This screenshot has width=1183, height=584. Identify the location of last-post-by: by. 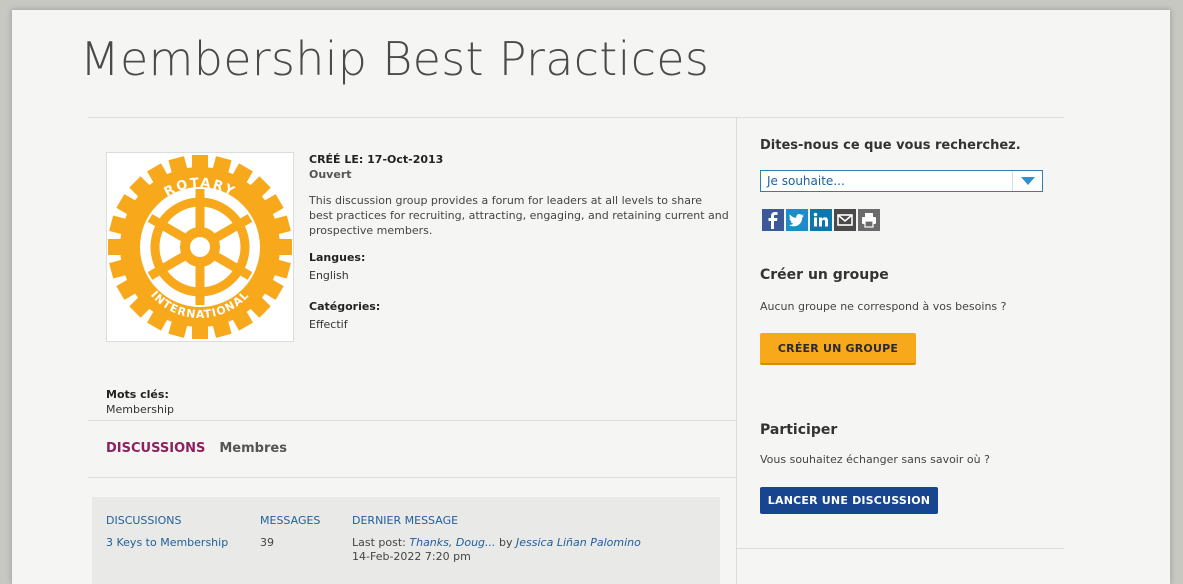
(506, 542).